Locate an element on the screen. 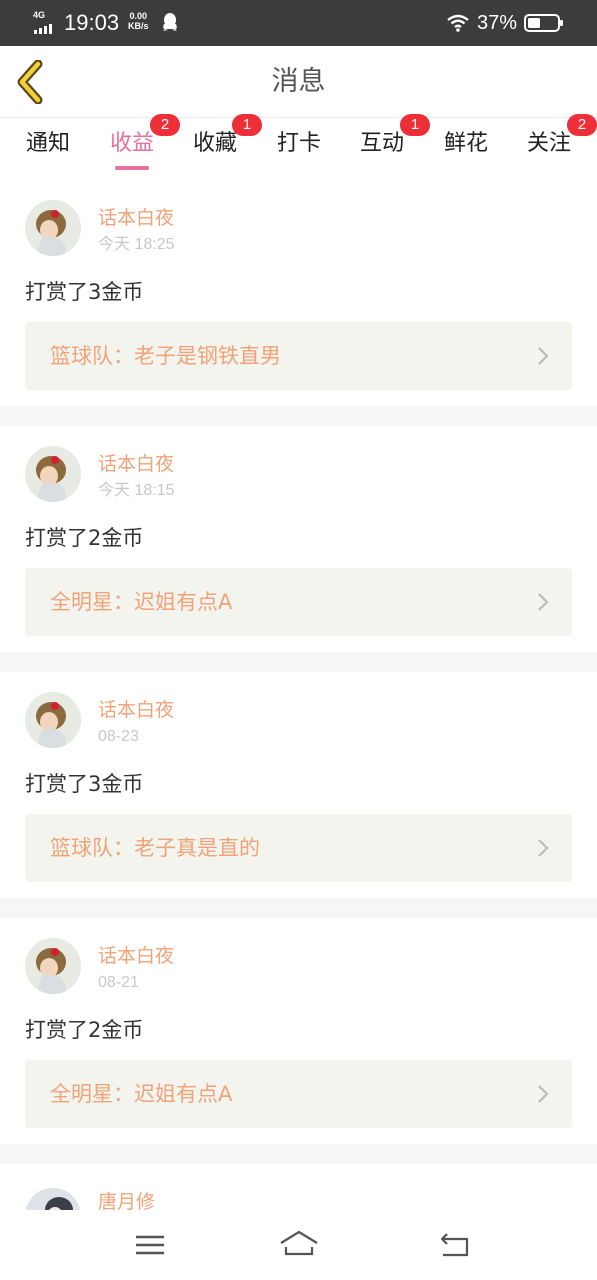 This screenshot has width=597, height=1280. tab-interaction: 互动 1 is located at coordinates (394, 142).